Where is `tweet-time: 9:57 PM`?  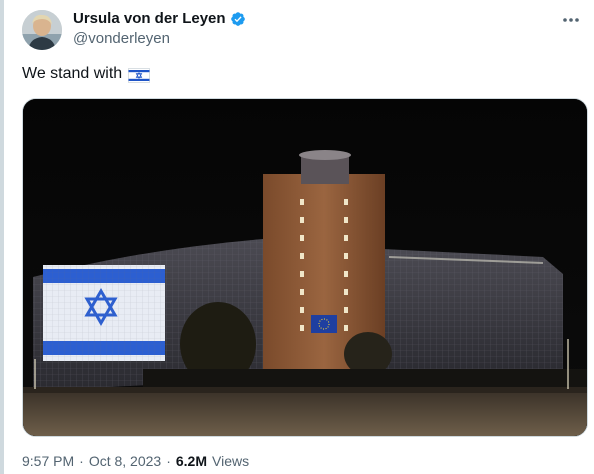 tweet-time: 9:57 PM is located at coordinates (48, 461).